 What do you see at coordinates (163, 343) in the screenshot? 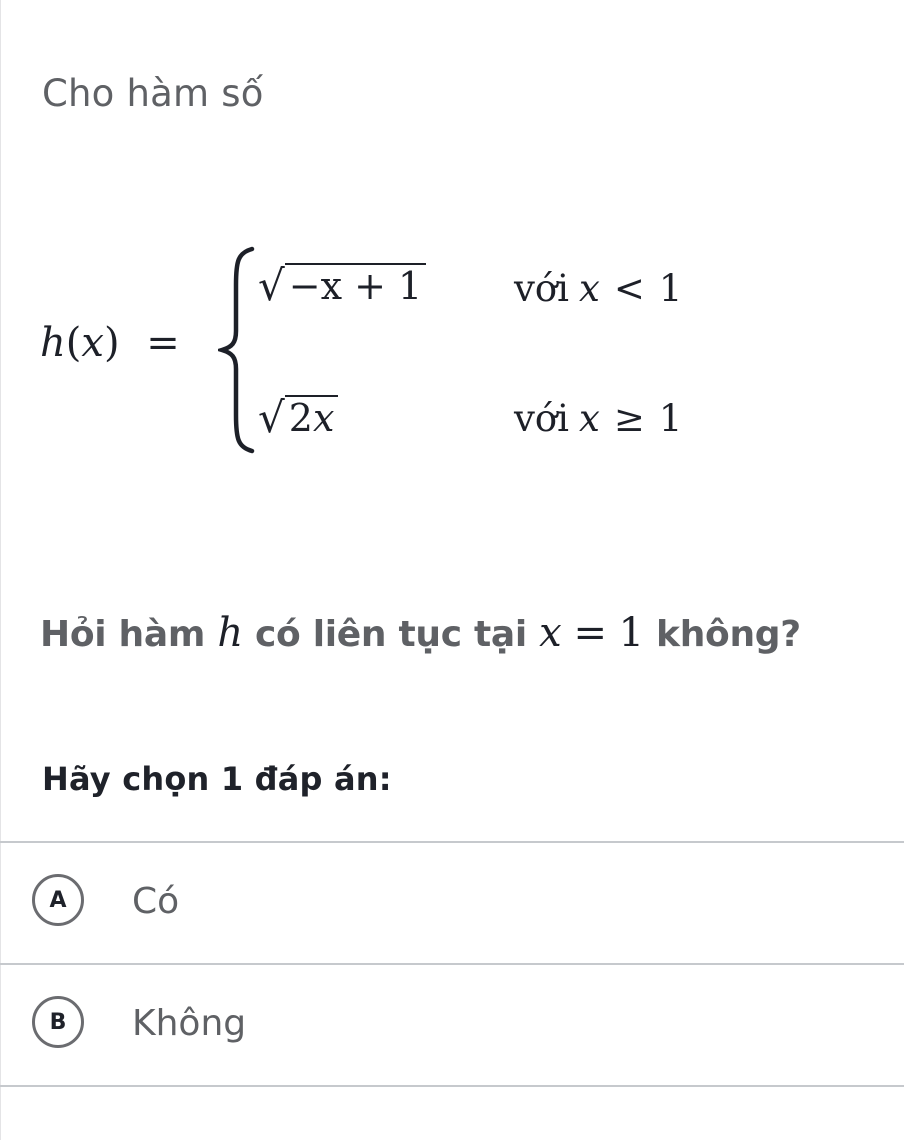
I see `equals-sign: =` at bounding box center [163, 343].